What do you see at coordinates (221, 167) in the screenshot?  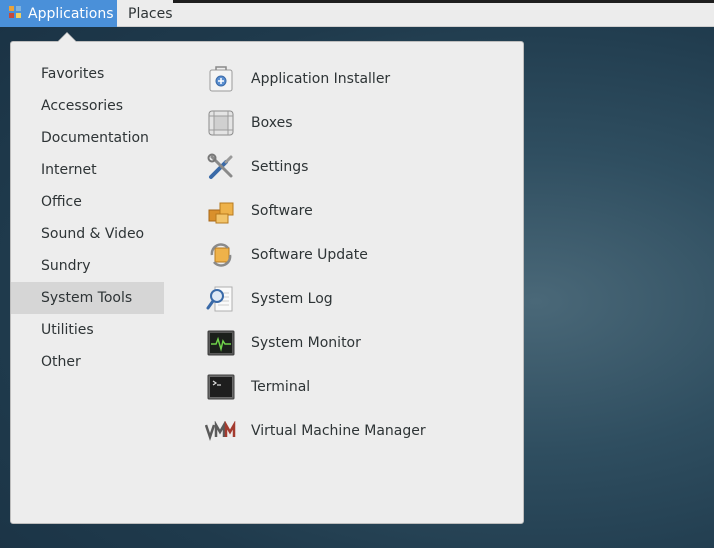 I see `settings-tools-icon` at bounding box center [221, 167].